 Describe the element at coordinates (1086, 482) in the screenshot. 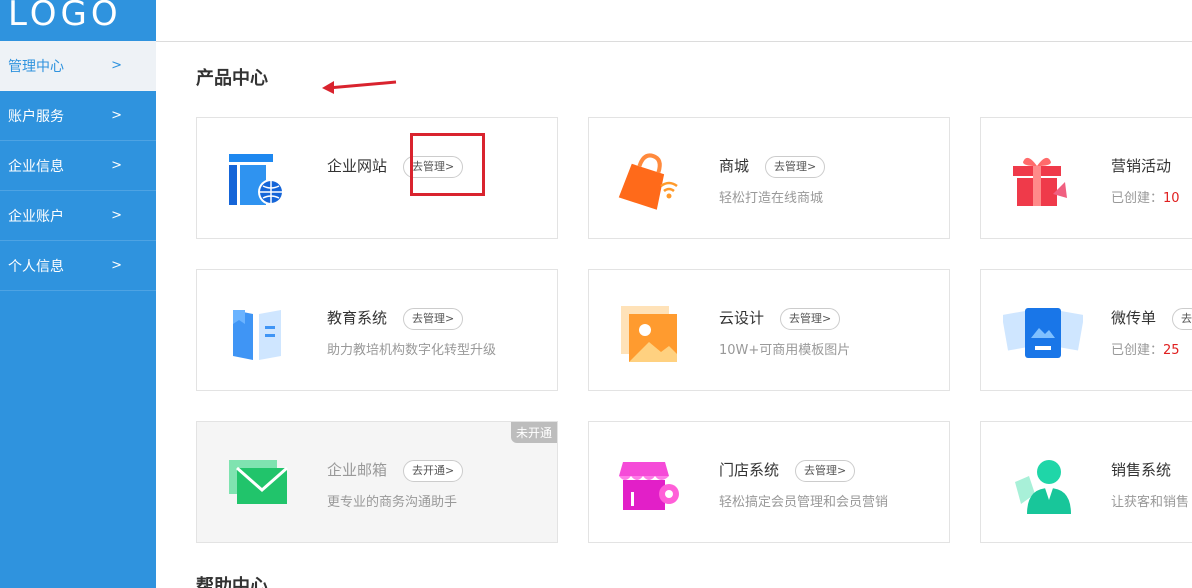

I see `product-card-sales: 销售系统 让获客和销售` at that location.